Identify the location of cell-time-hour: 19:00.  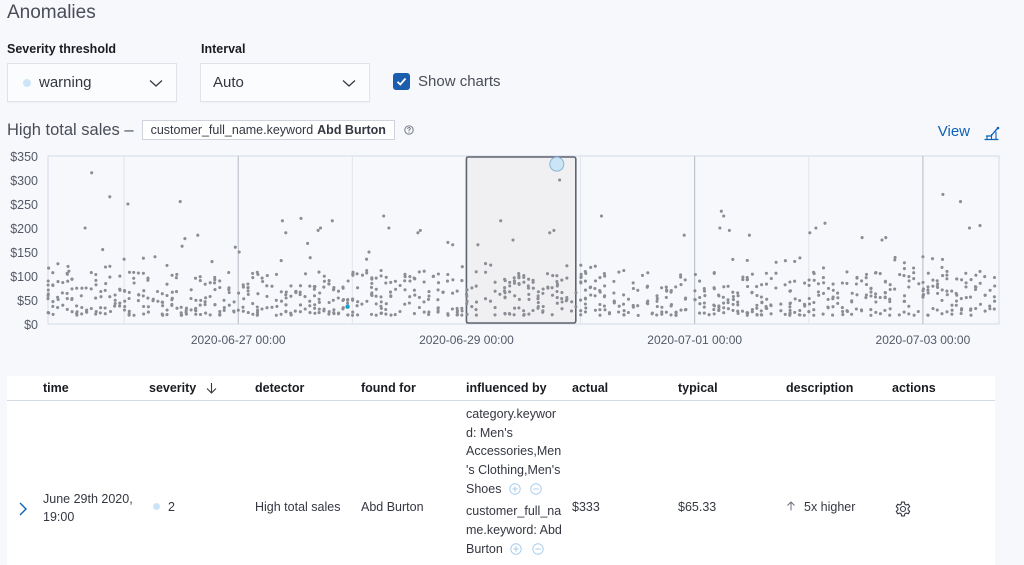
(59, 517).